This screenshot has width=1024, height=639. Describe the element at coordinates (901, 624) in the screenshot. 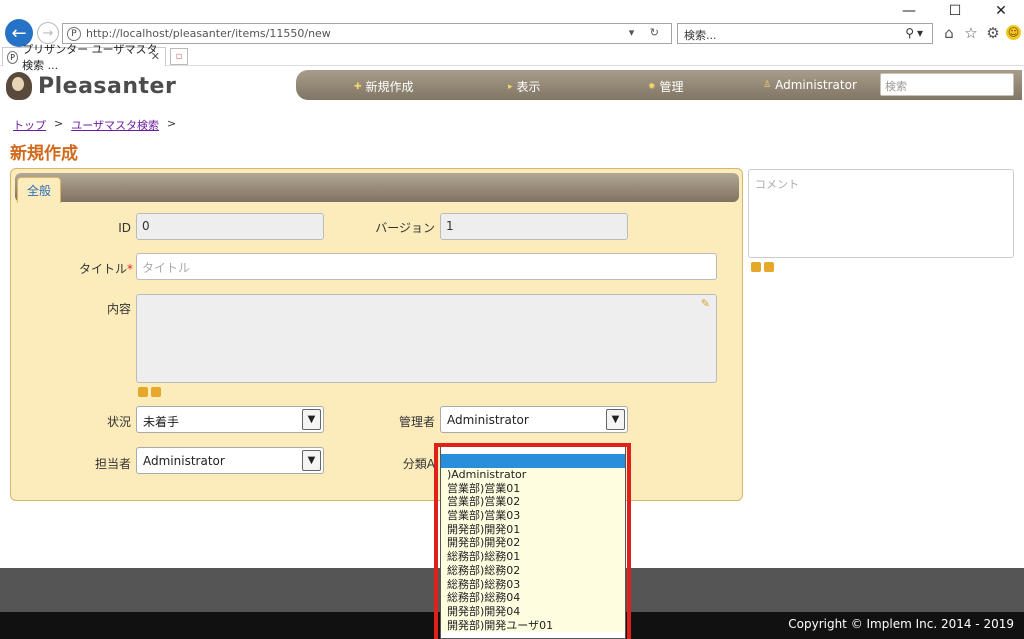

I see `copyright-text: Copyright © Implem Inc. 2014 - 2019` at that location.